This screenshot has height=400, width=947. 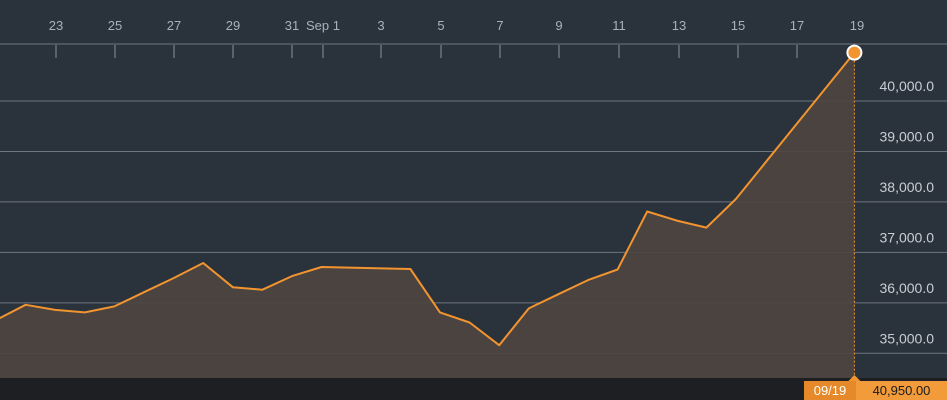 I want to click on x-tick-label: 9, so click(x=558, y=25).